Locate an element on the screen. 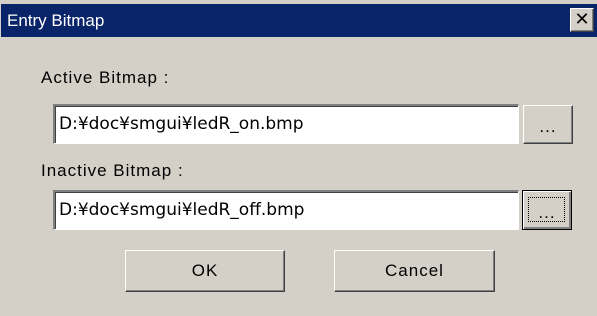 The width and height of the screenshot is (597, 316). cancel-button: Cancel is located at coordinates (414, 271).